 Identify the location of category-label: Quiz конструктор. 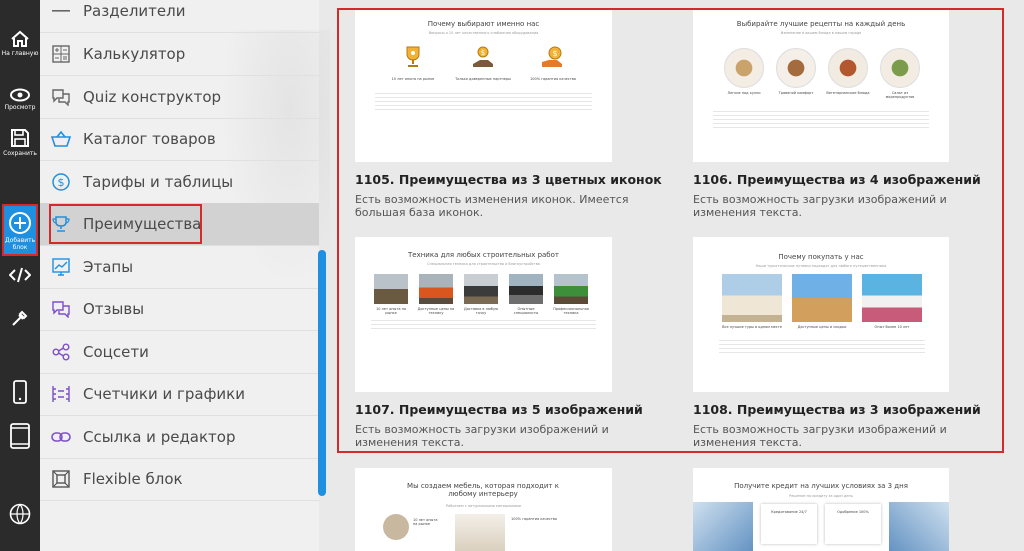
(152, 96).